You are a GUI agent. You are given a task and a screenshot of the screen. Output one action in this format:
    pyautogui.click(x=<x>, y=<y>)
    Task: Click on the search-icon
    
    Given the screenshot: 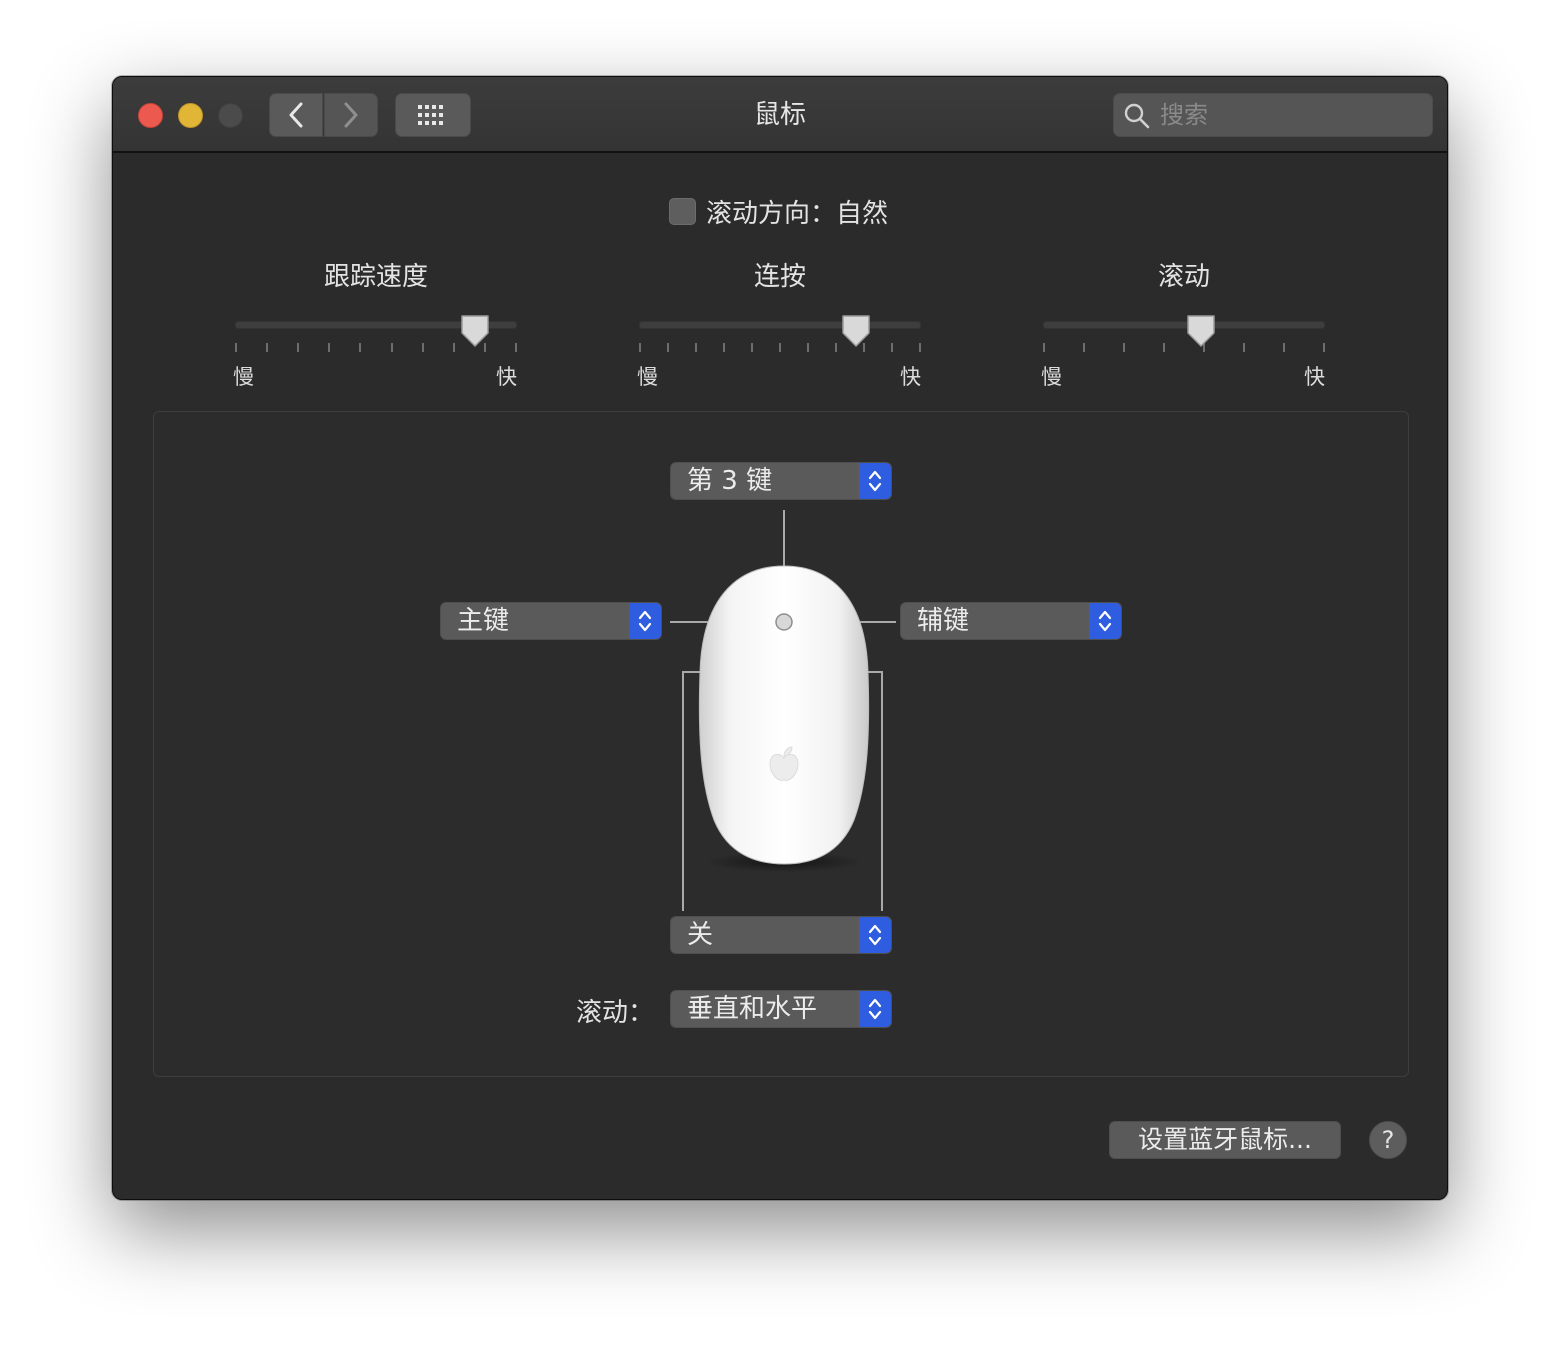 What is the action you would take?
    pyautogui.click(x=1137, y=116)
    